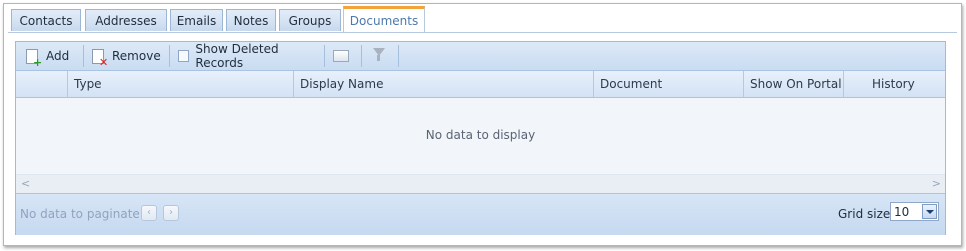 The image size is (966, 251). I want to click on column-header-display-name: Display Name, so click(444, 84).